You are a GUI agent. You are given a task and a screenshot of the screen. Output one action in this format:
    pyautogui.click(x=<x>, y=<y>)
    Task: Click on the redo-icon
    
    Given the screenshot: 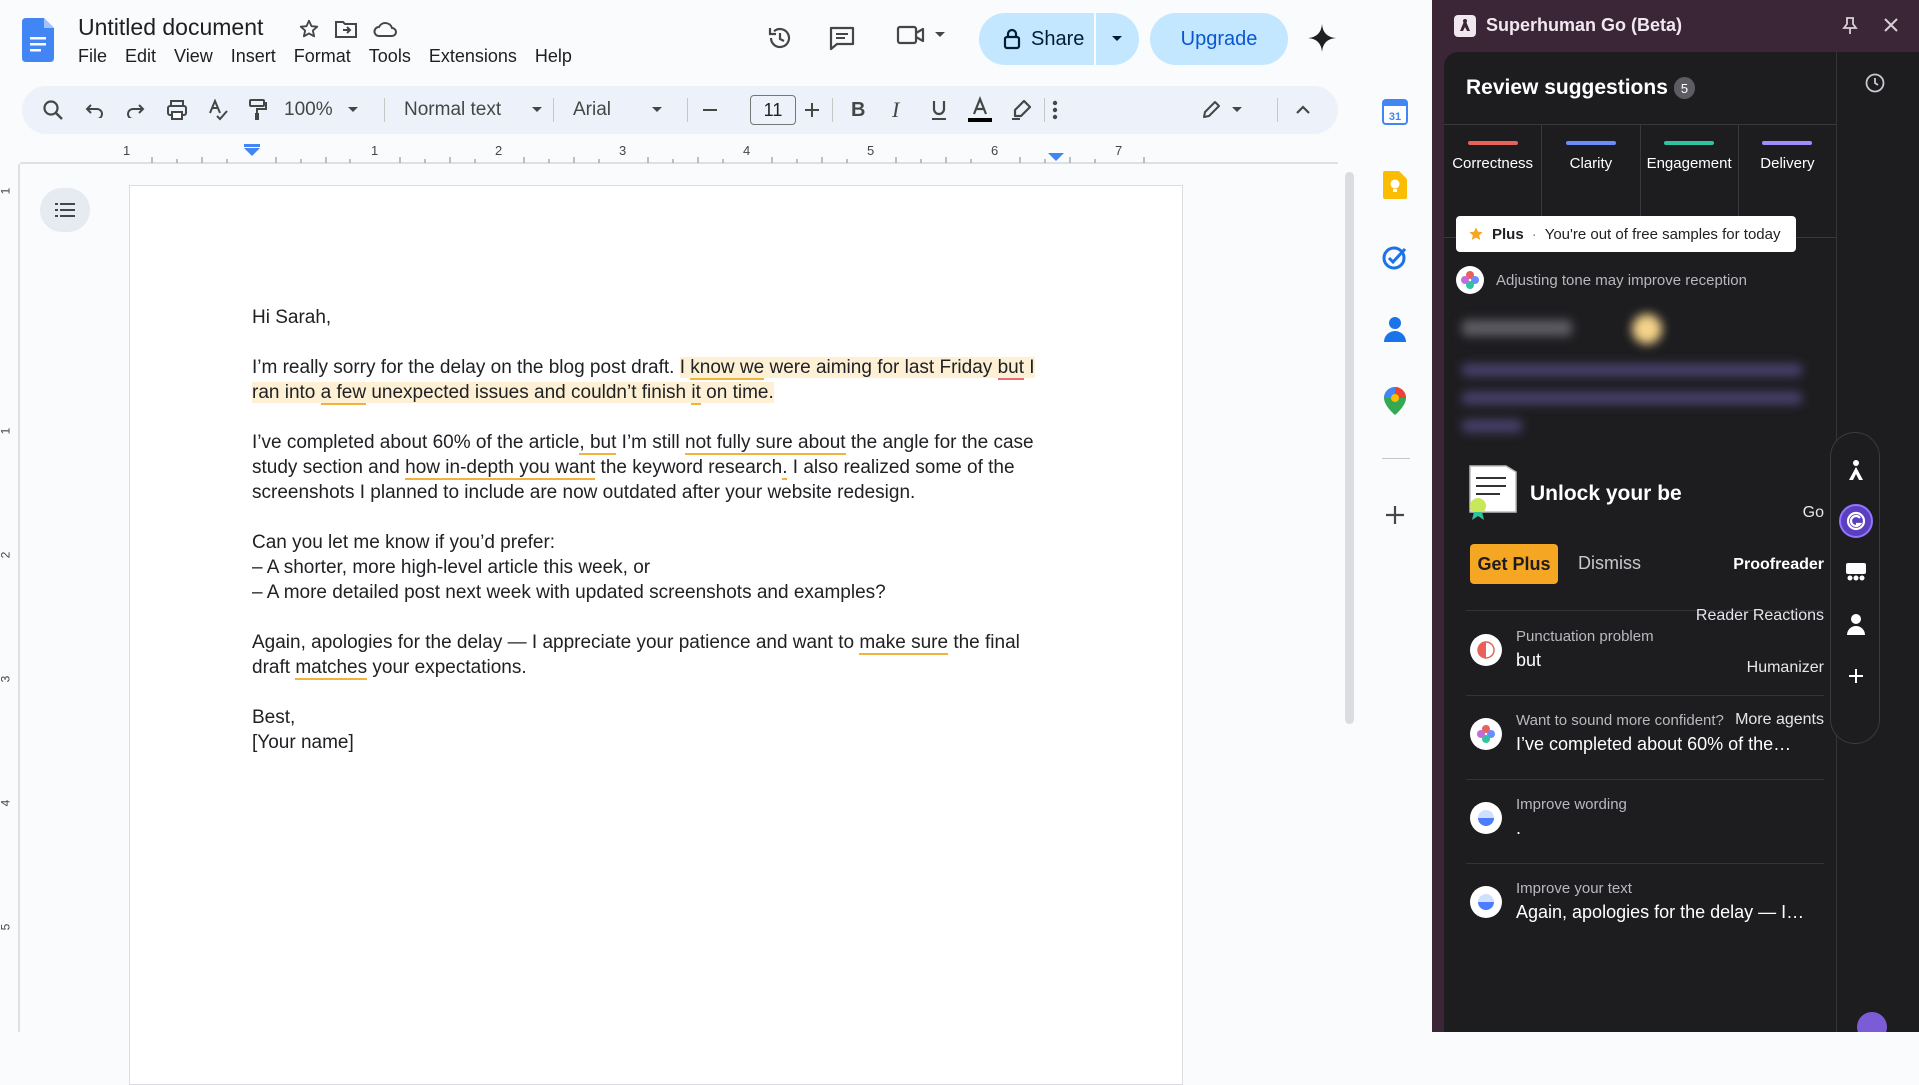 What is the action you would take?
    pyautogui.click(x=135, y=110)
    